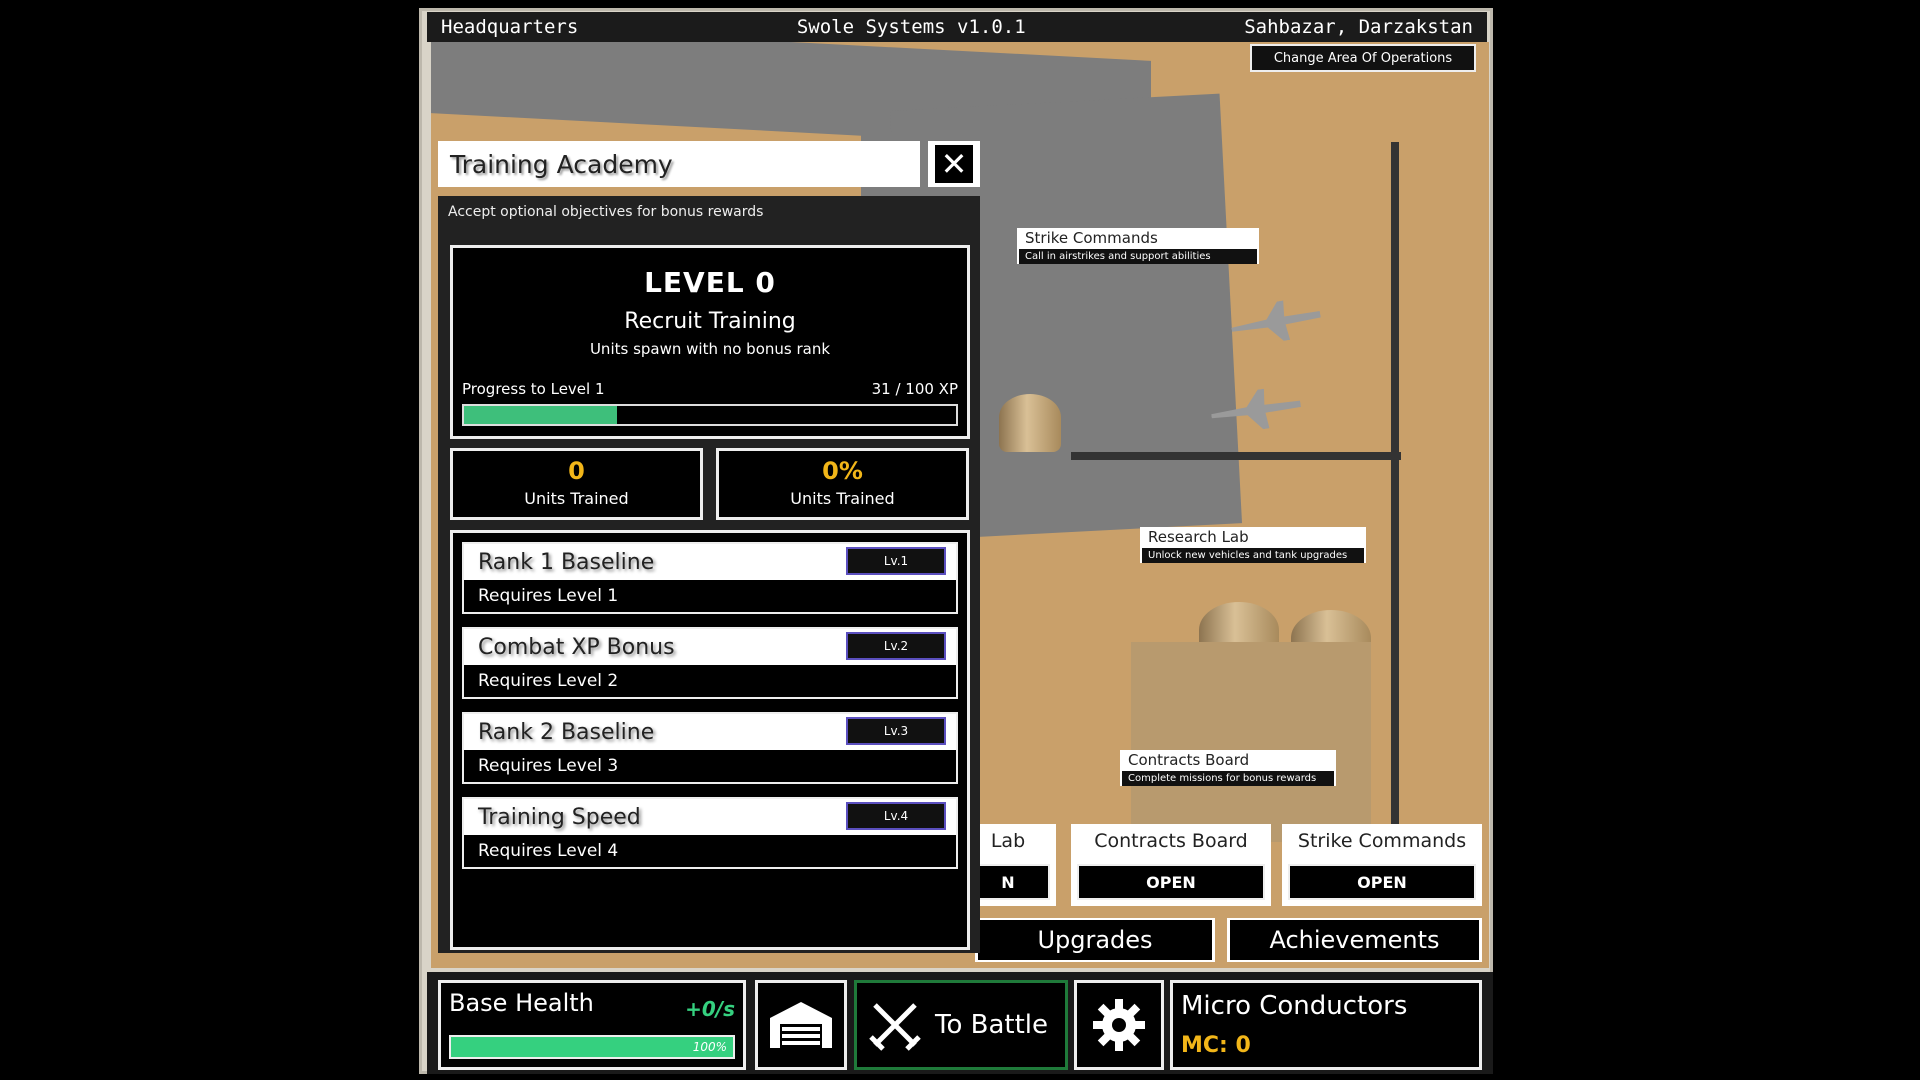  I want to click on base-health-label: Base Health, so click(521, 1003).